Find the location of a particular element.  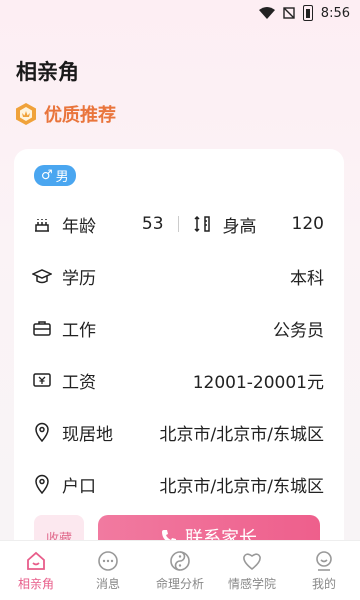

section-title: 优质推荐 is located at coordinates (80, 115).